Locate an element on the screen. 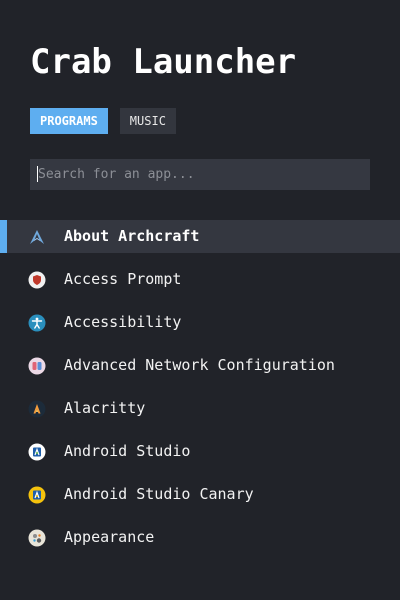 This screenshot has height=600, width=400. app-item-label: Alacritty is located at coordinates (105, 408).